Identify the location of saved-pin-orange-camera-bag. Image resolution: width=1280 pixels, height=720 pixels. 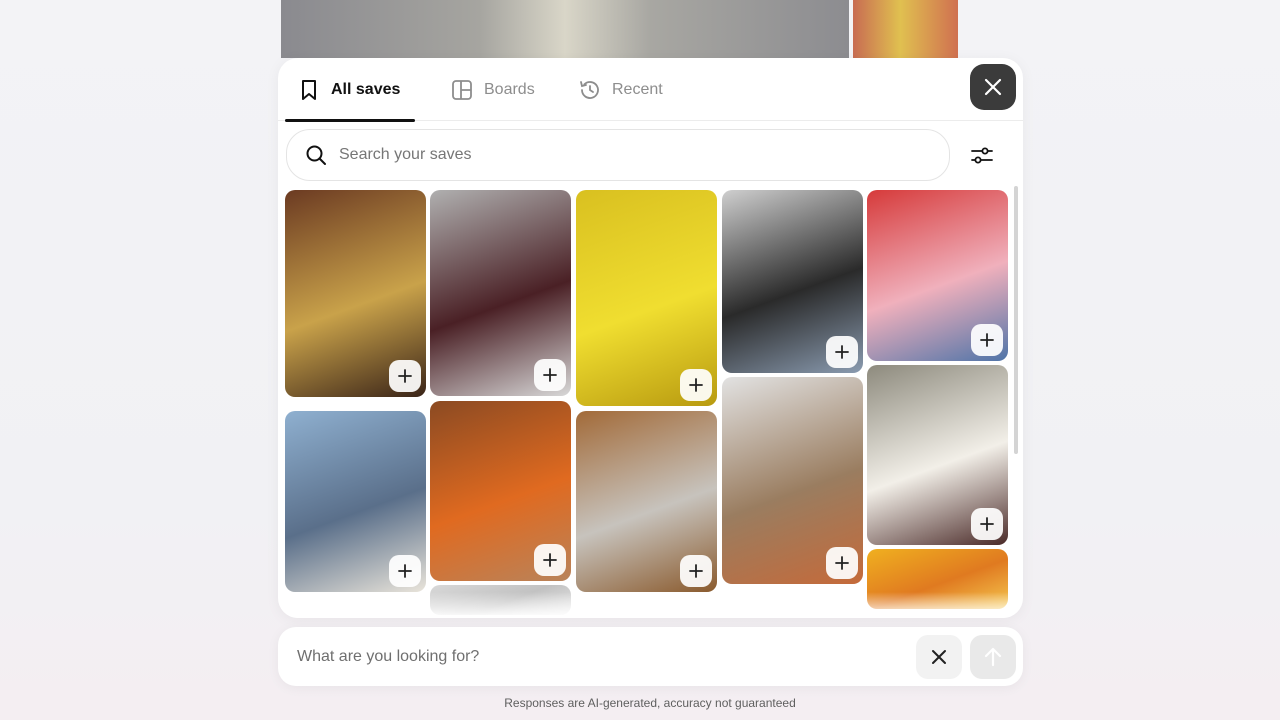
(500, 491).